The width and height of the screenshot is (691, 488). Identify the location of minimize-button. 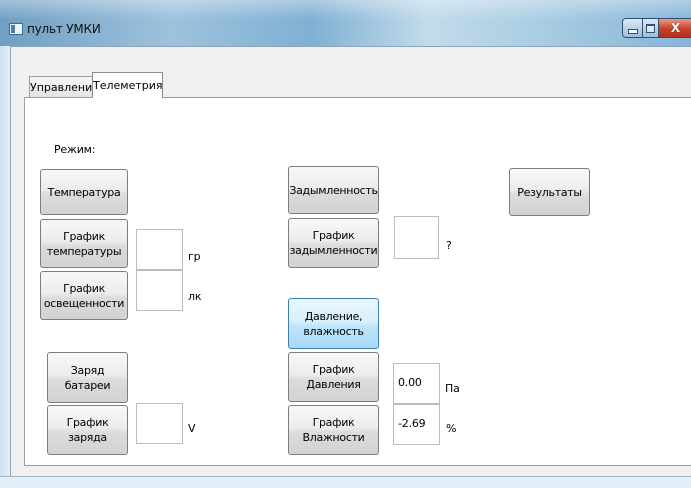
(633, 28).